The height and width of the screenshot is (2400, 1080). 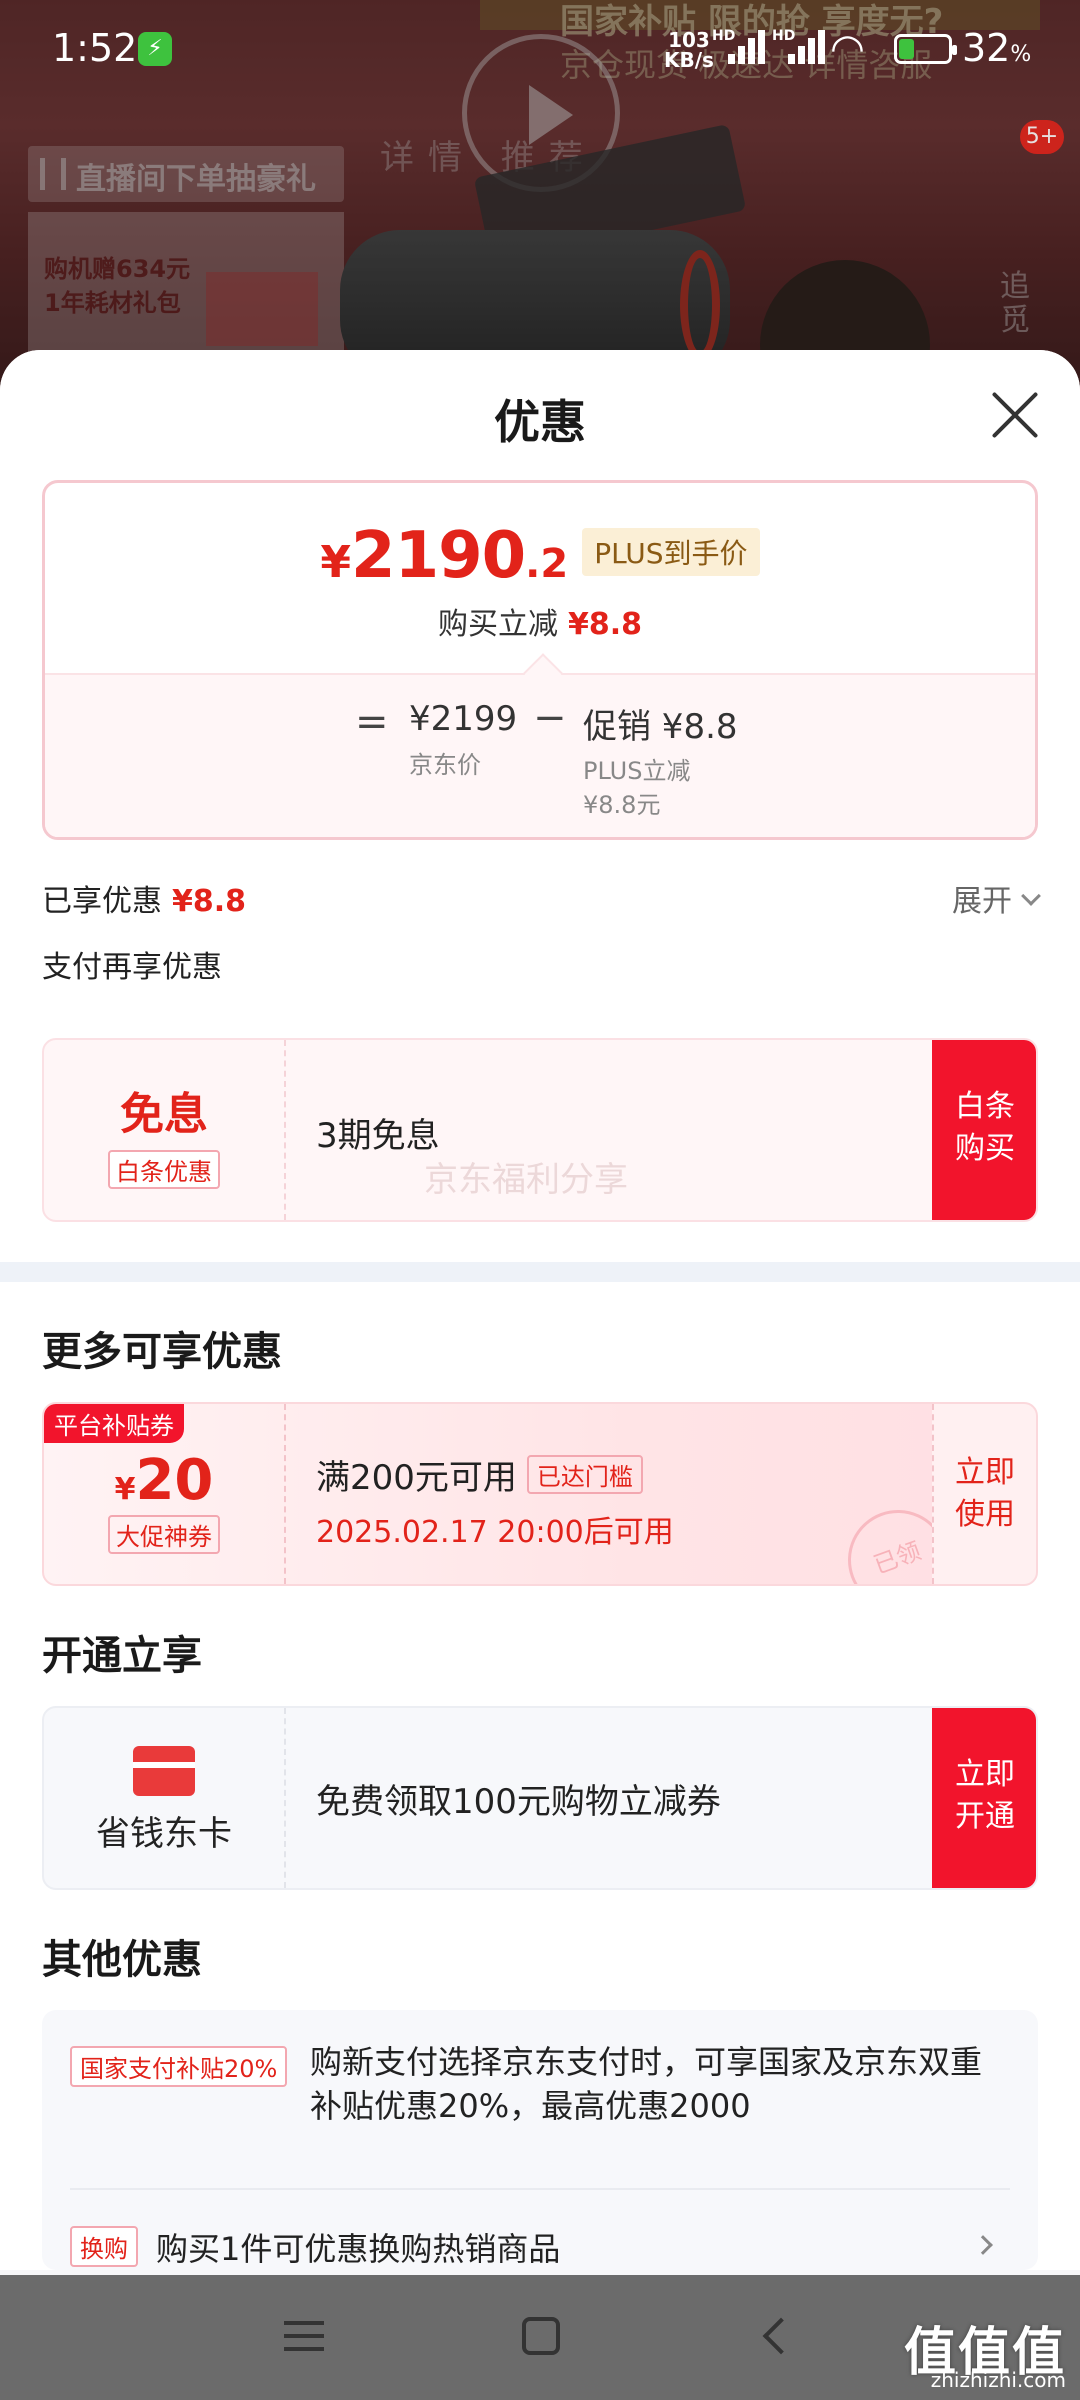 I want to click on interest-free-desc: 3期免息, so click(x=378, y=1130).